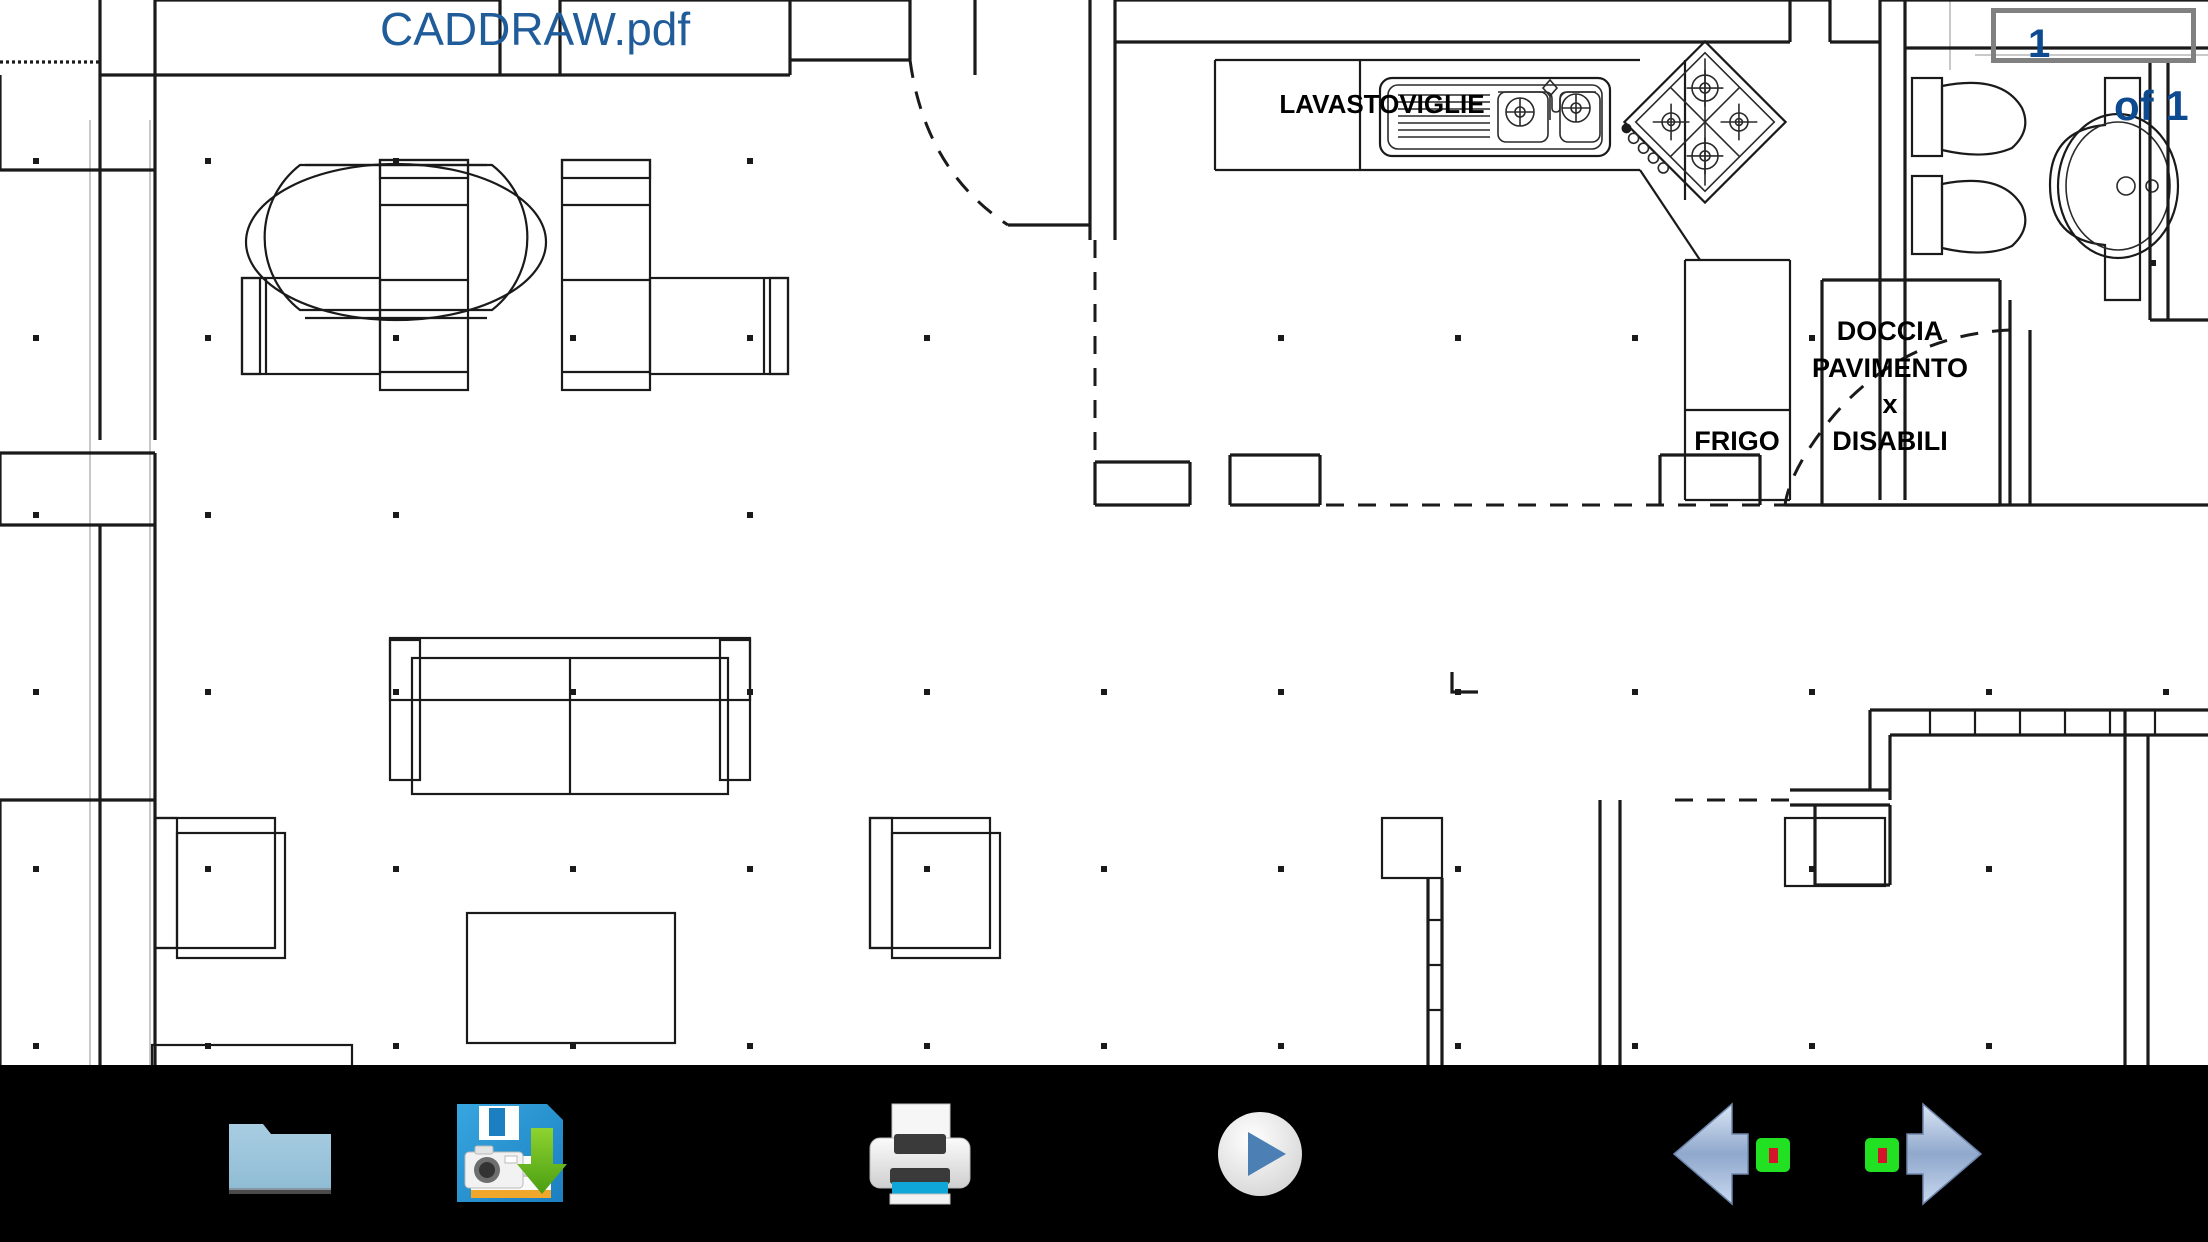 The image size is (2208, 1242). Describe the element at coordinates (1911, 392) in the screenshot. I see `accessible-shower-room` at that location.